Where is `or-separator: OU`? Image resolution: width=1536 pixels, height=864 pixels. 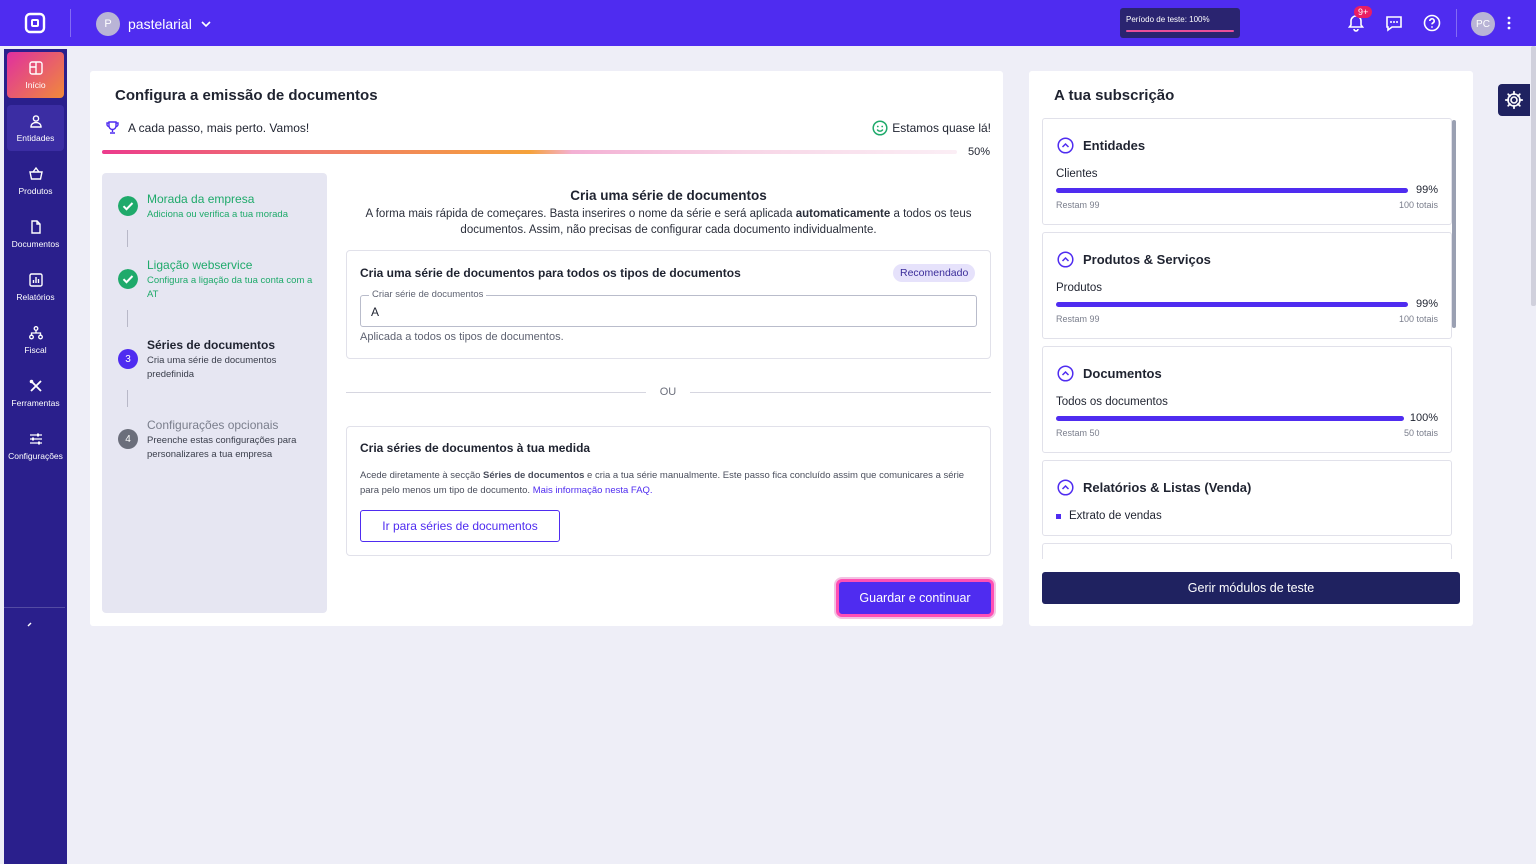 or-separator: OU is located at coordinates (668, 392).